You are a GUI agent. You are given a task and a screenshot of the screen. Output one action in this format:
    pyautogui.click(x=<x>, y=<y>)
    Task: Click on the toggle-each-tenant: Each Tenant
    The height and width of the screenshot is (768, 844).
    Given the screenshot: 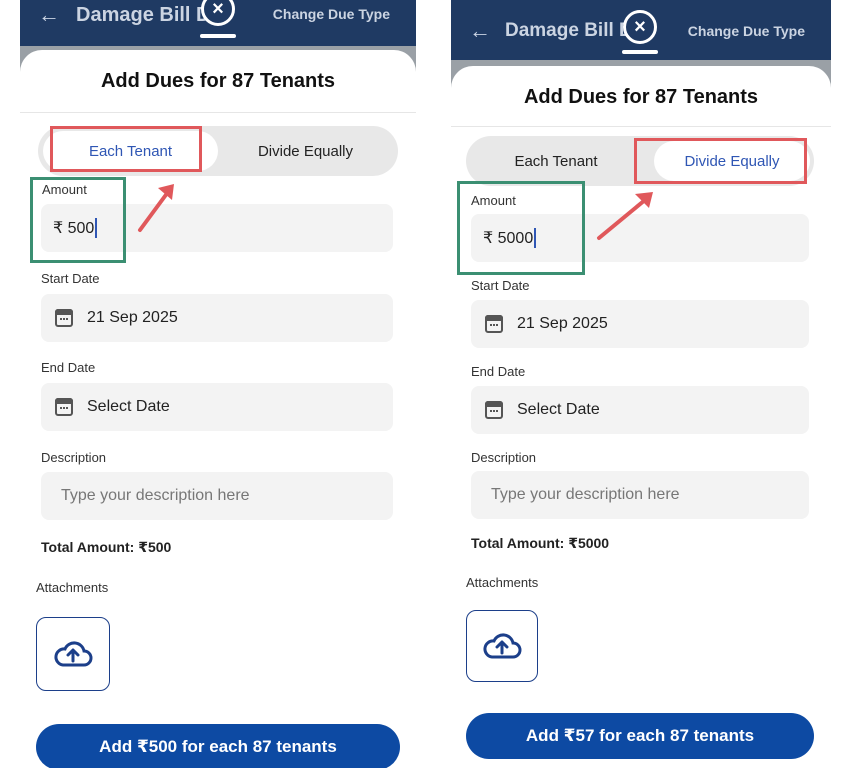 What is the action you would take?
    pyautogui.click(x=556, y=161)
    